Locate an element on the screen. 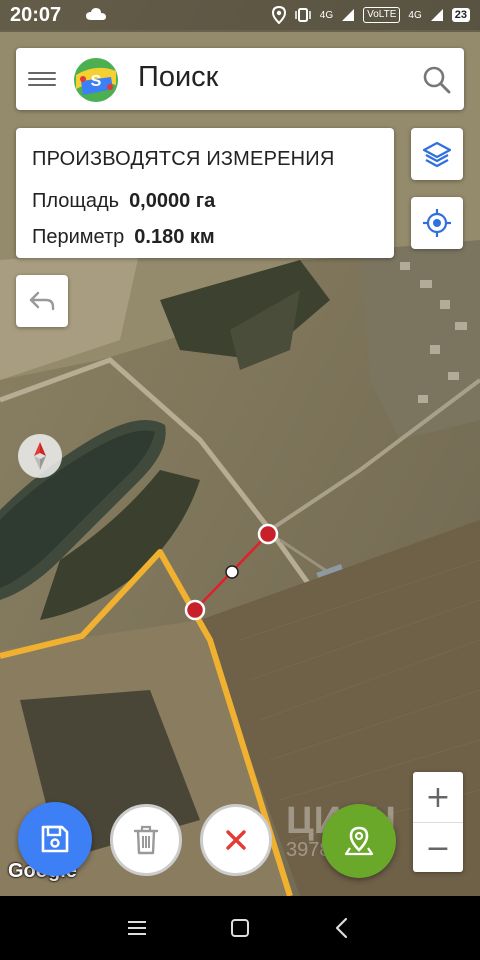 The image size is (480, 960). close-icon is located at coordinates (236, 840).